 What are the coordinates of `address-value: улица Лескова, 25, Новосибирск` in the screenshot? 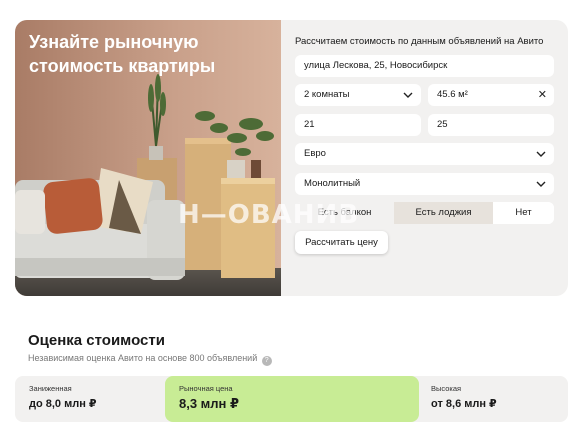 It's located at (376, 65).